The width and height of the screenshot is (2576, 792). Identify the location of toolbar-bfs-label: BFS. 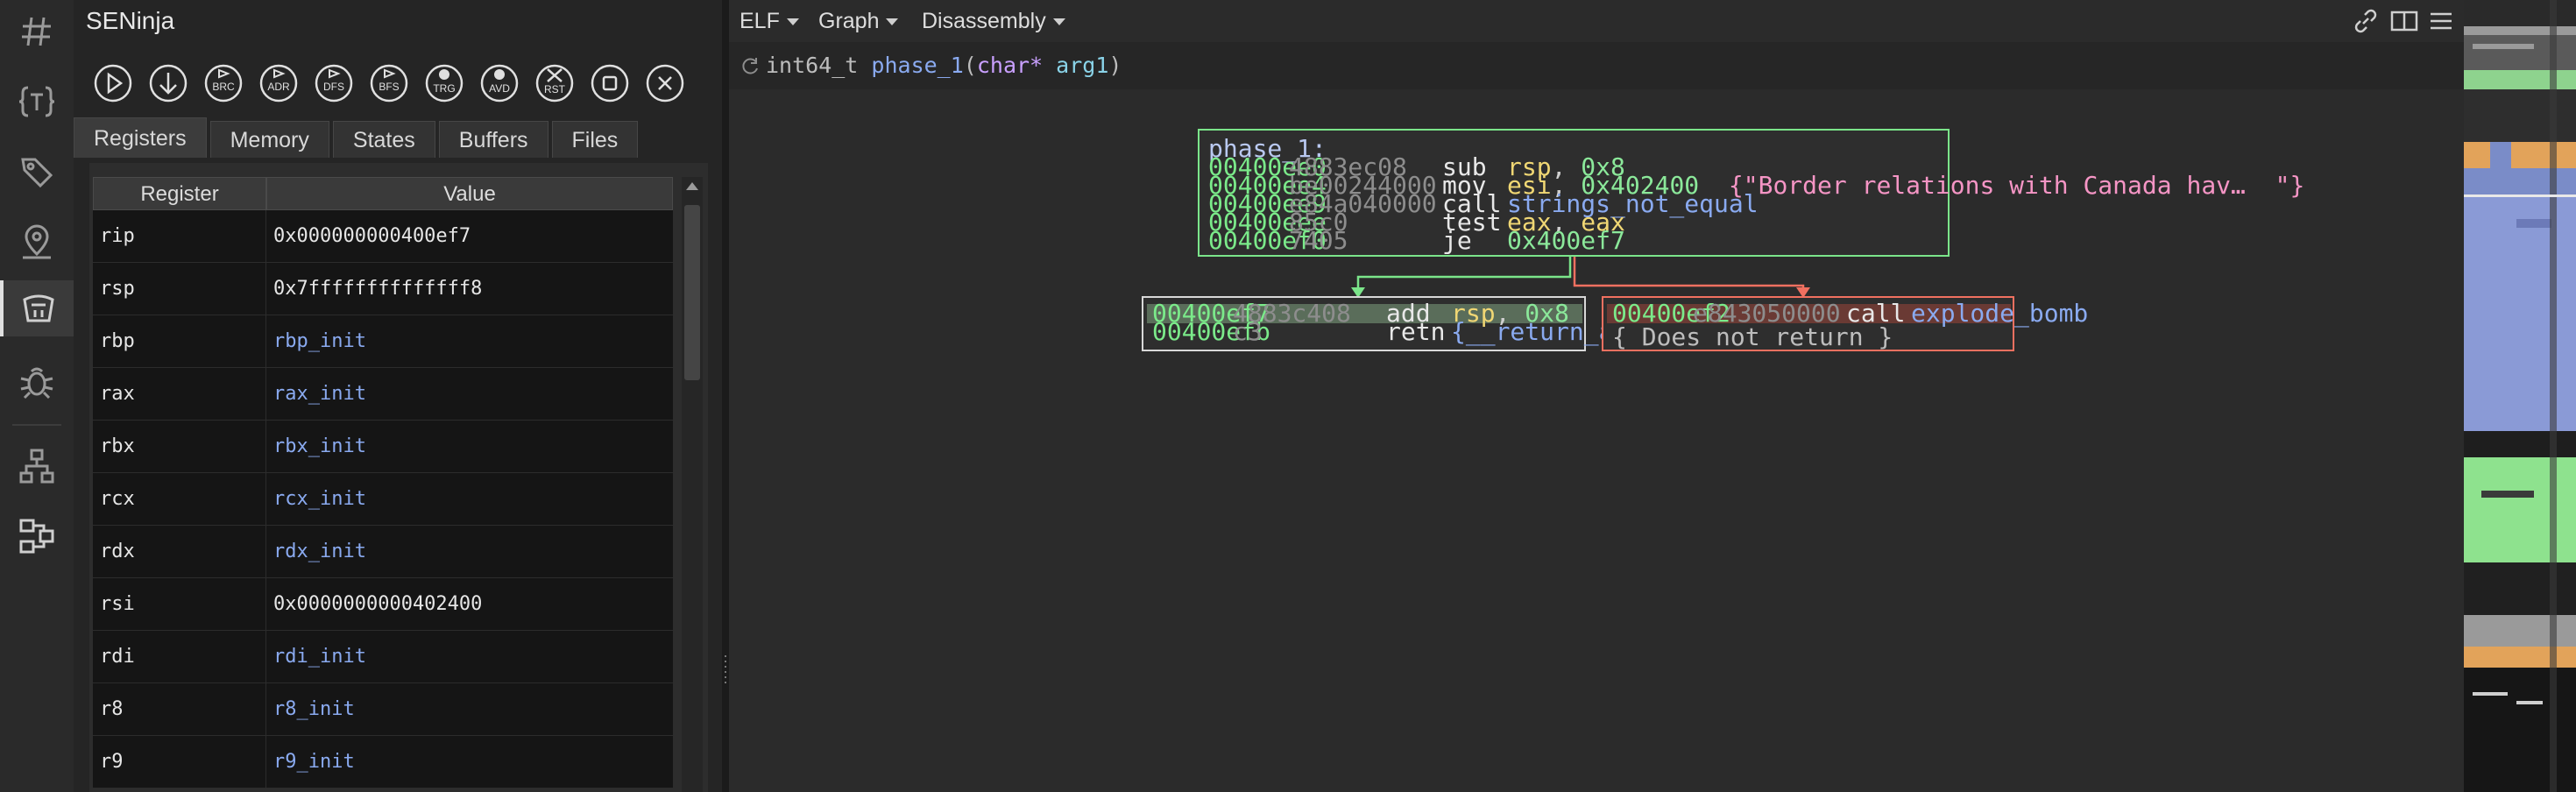
(389, 87).